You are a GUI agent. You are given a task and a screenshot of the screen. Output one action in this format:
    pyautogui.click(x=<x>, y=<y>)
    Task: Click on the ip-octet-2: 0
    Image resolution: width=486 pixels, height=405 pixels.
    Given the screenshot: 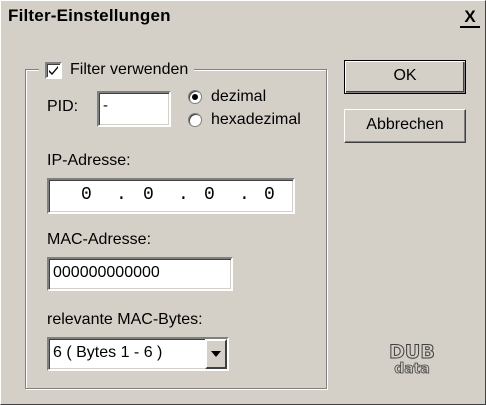 What is the action you would take?
    pyautogui.click(x=148, y=195)
    